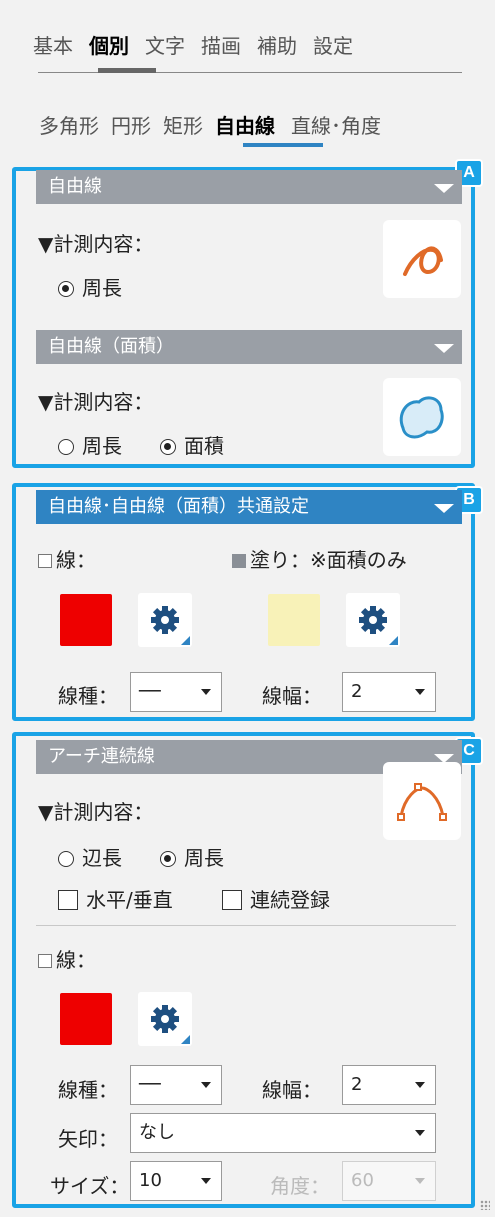  I want to click on linewidth-value: 2, so click(357, 691).